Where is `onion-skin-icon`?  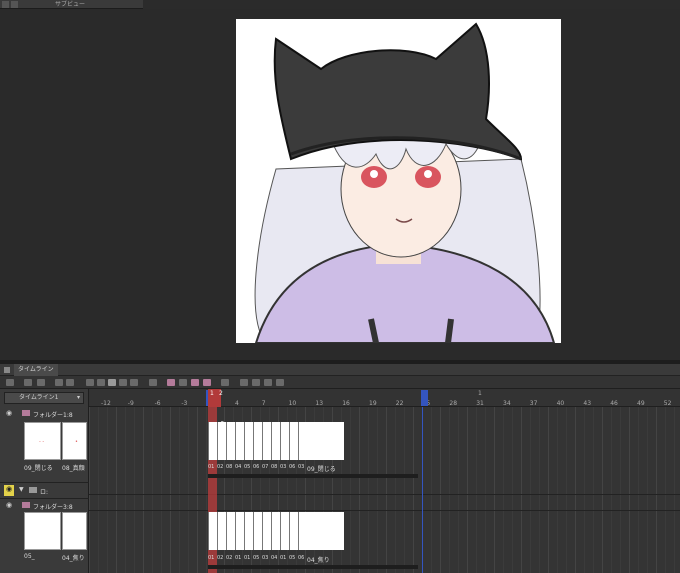
onion-skin-icon is located at coordinates (195, 382).